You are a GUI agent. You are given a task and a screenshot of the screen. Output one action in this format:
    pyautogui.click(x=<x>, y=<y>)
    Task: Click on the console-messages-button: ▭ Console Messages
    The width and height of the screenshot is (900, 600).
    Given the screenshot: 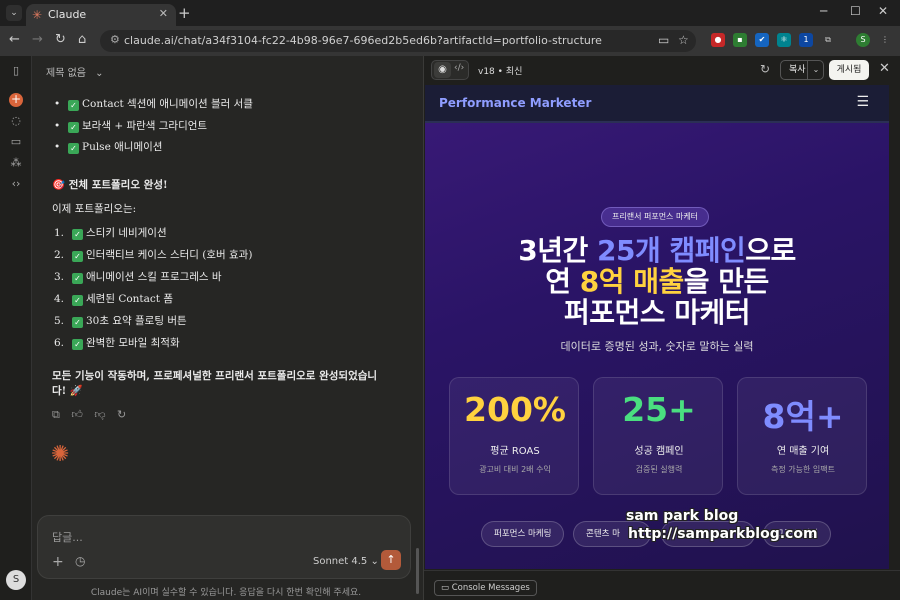 What is the action you would take?
    pyautogui.click(x=485, y=588)
    